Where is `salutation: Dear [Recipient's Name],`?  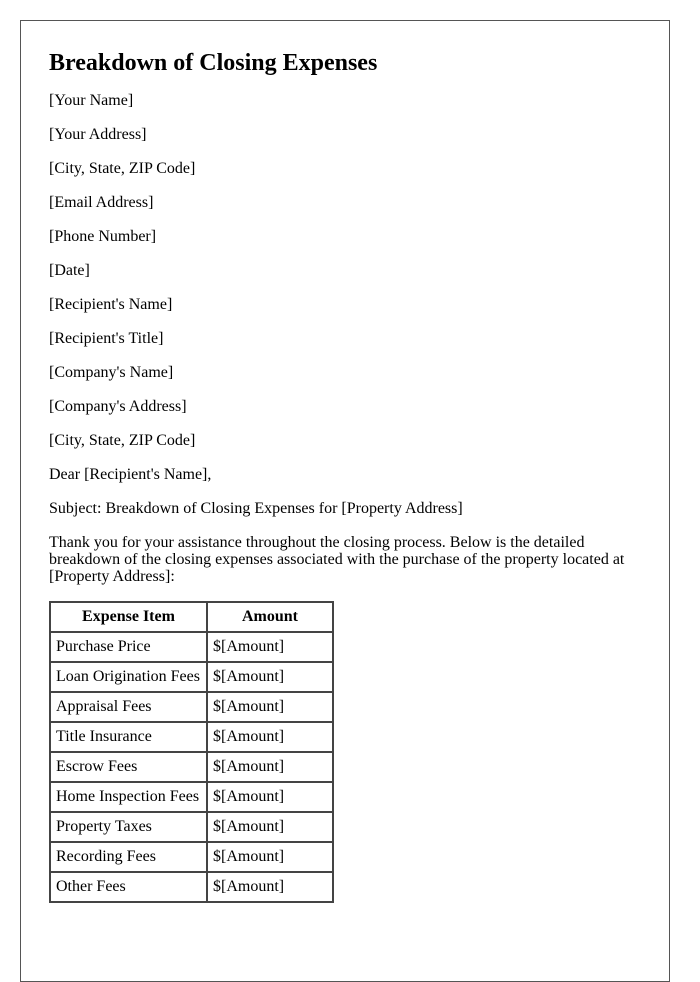
salutation: Dear [Recipient's Name], is located at coordinates (130, 474).